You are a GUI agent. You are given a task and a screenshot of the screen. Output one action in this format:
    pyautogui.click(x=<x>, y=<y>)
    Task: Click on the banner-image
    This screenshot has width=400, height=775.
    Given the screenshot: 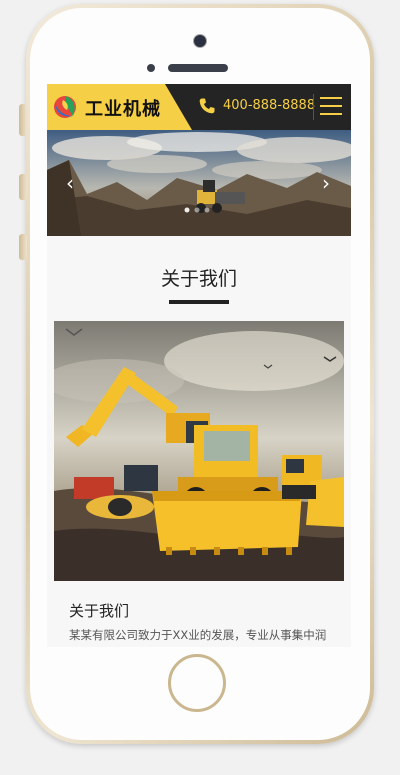 What is the action you would take?
    pyautogui.click(x=199, y=183)
    